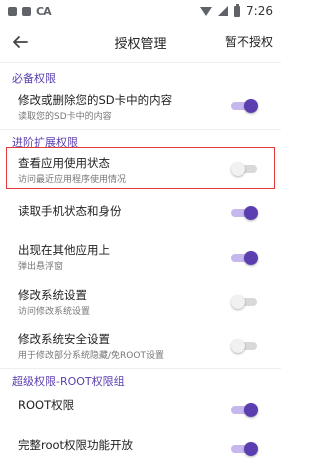 Image resolution: width=320 pixels, height=460 pixels. What do you see at coordinates (95, 100) in the screenshot?
I see `permission-title: 修改或删除您的SD卡中的内容` at bounding box center [95, 100].